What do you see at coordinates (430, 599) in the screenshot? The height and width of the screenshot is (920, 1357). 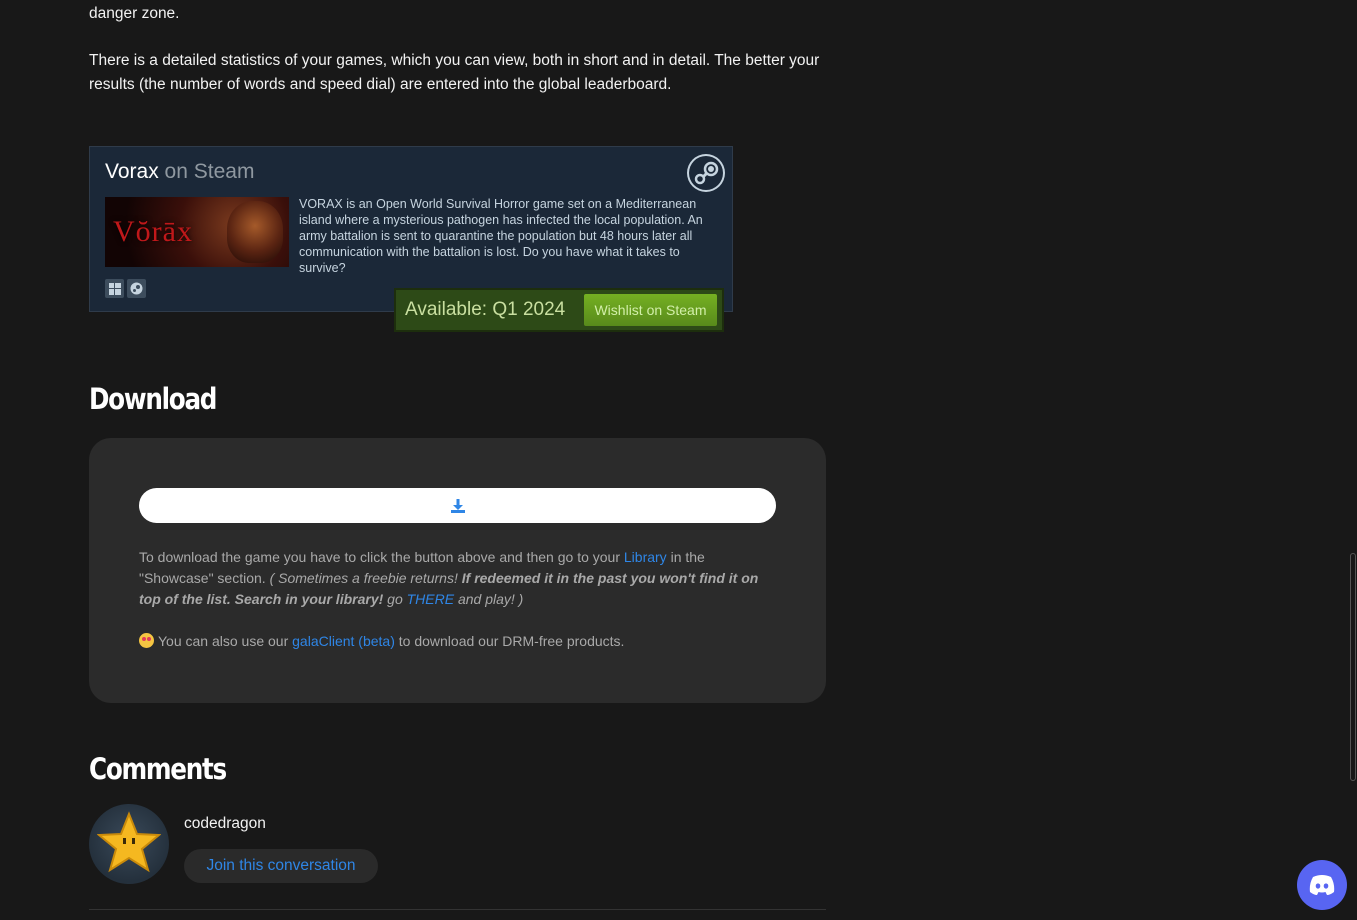 I see `there-link: THERE` at bounding box center [430, 599].